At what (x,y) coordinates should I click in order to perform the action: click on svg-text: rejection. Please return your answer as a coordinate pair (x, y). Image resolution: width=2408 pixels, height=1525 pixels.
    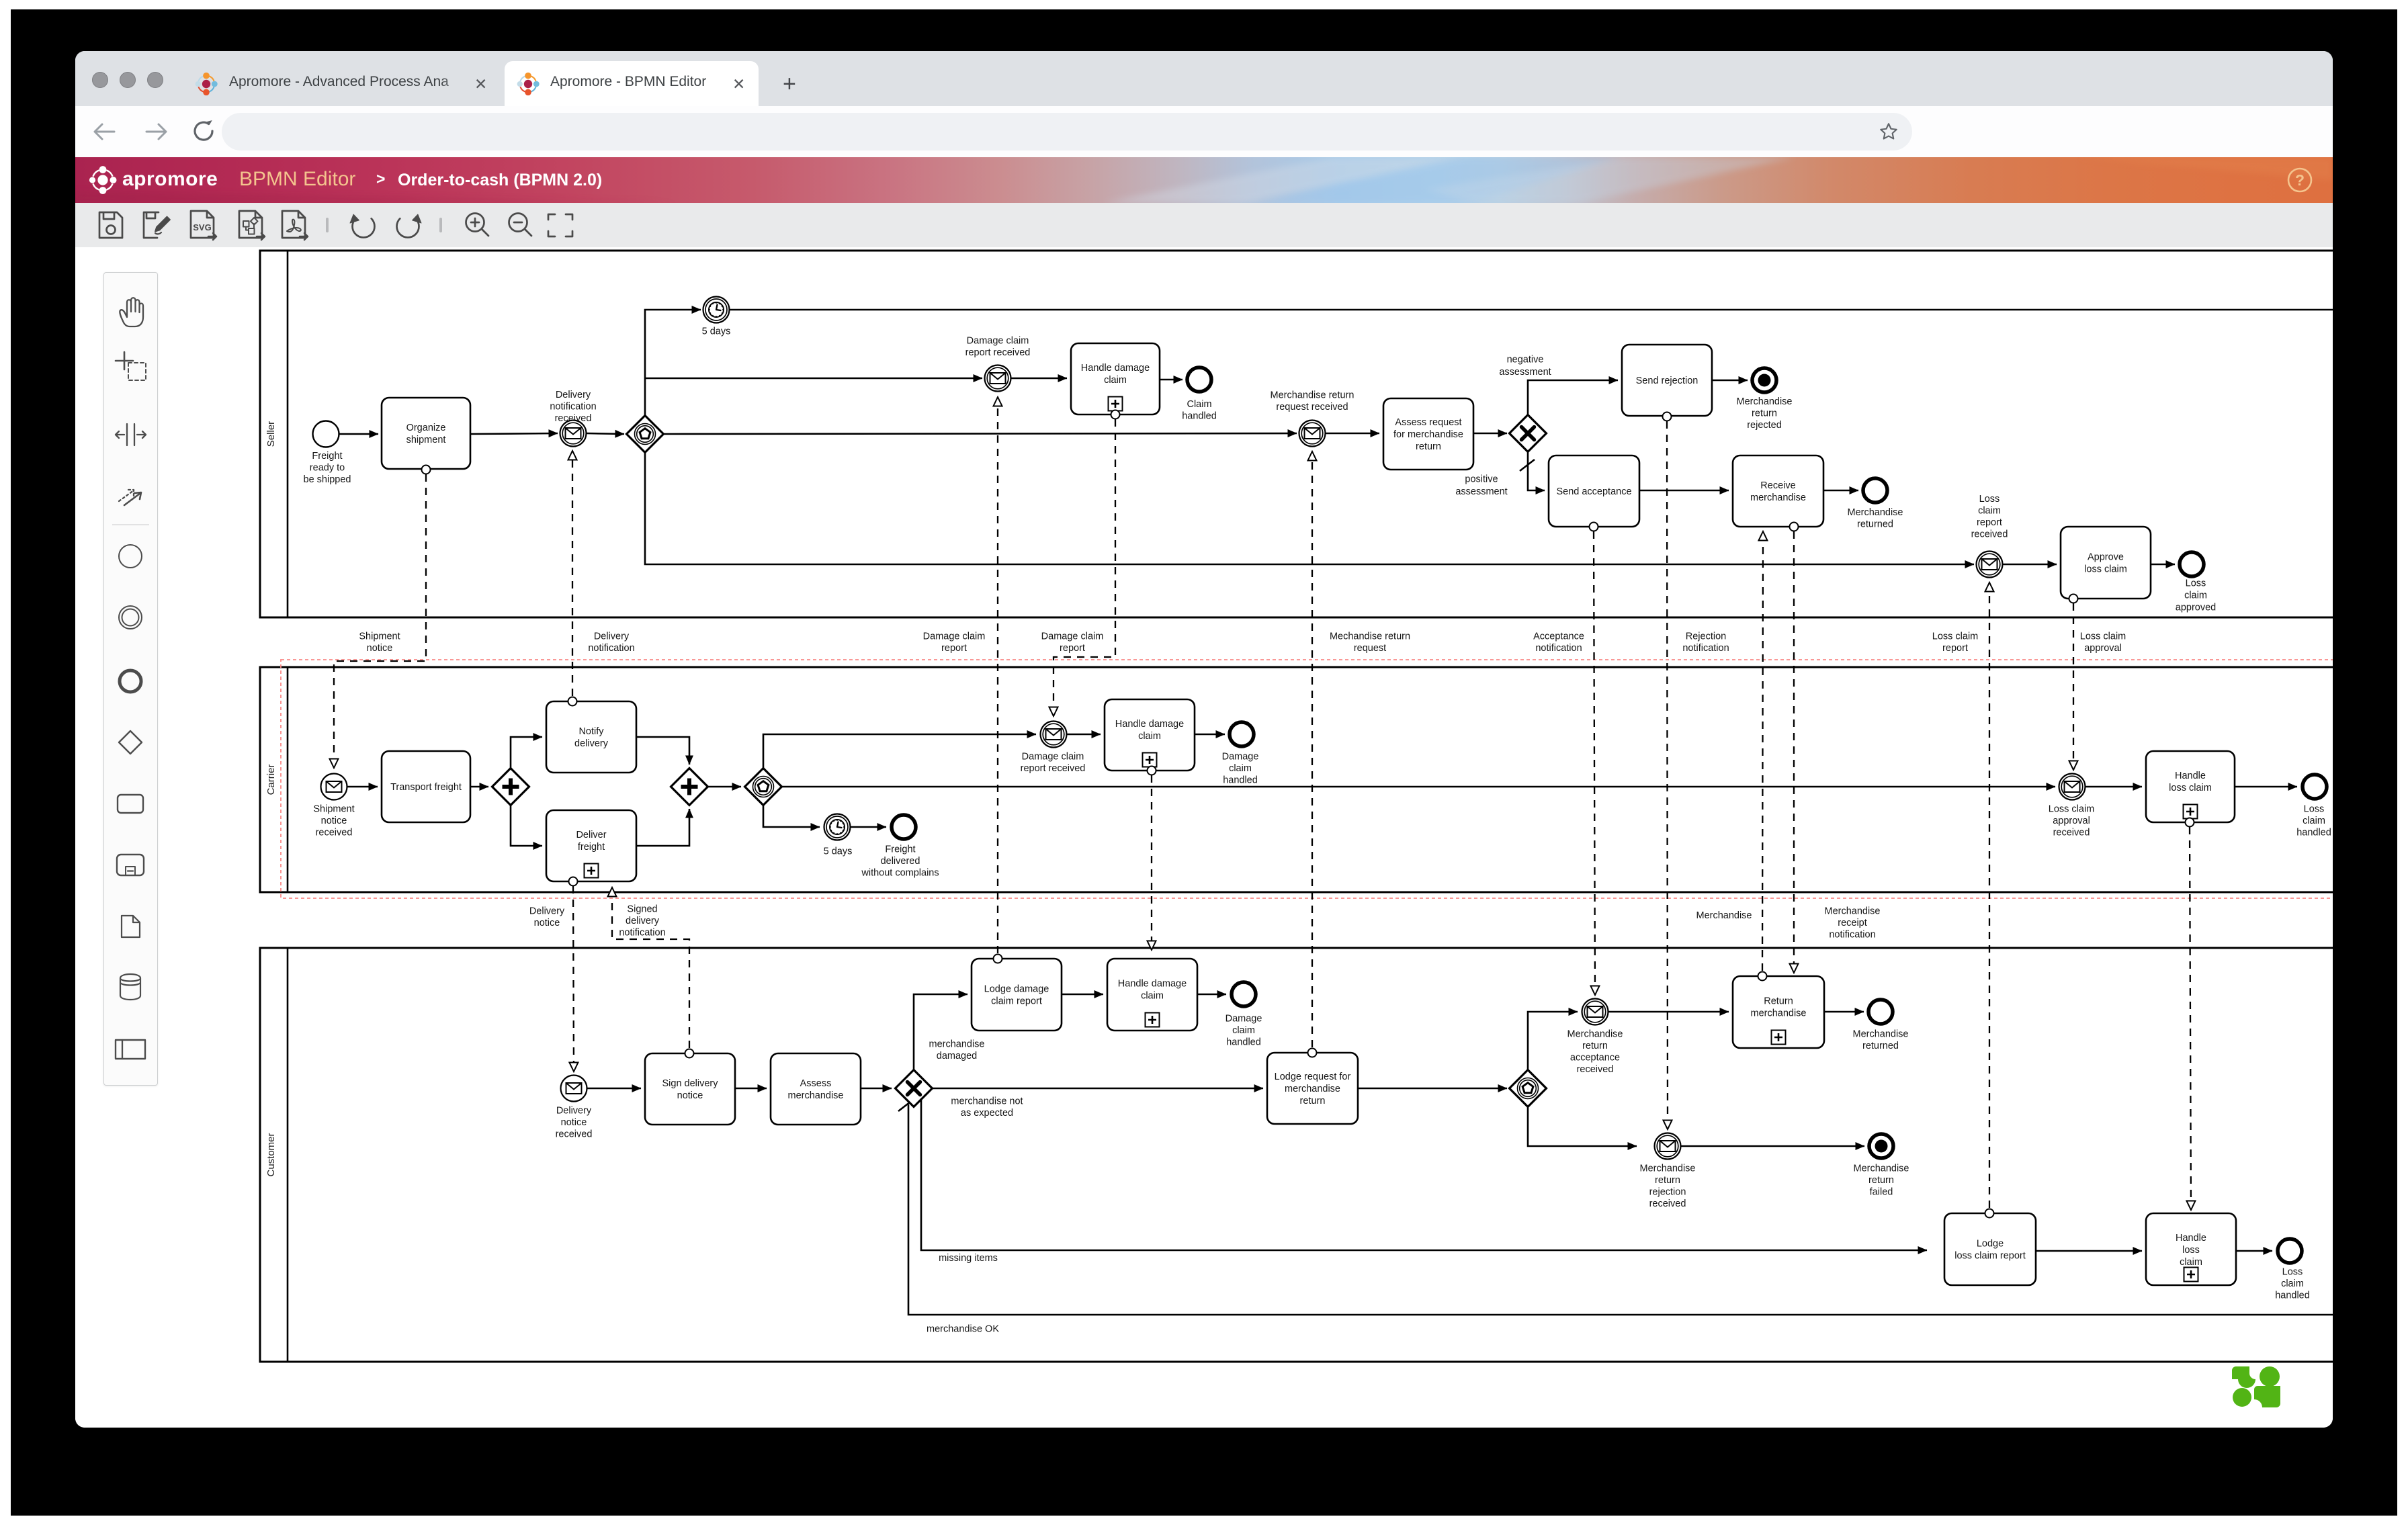
    Looking at the image, I should click on (1667, 1192).